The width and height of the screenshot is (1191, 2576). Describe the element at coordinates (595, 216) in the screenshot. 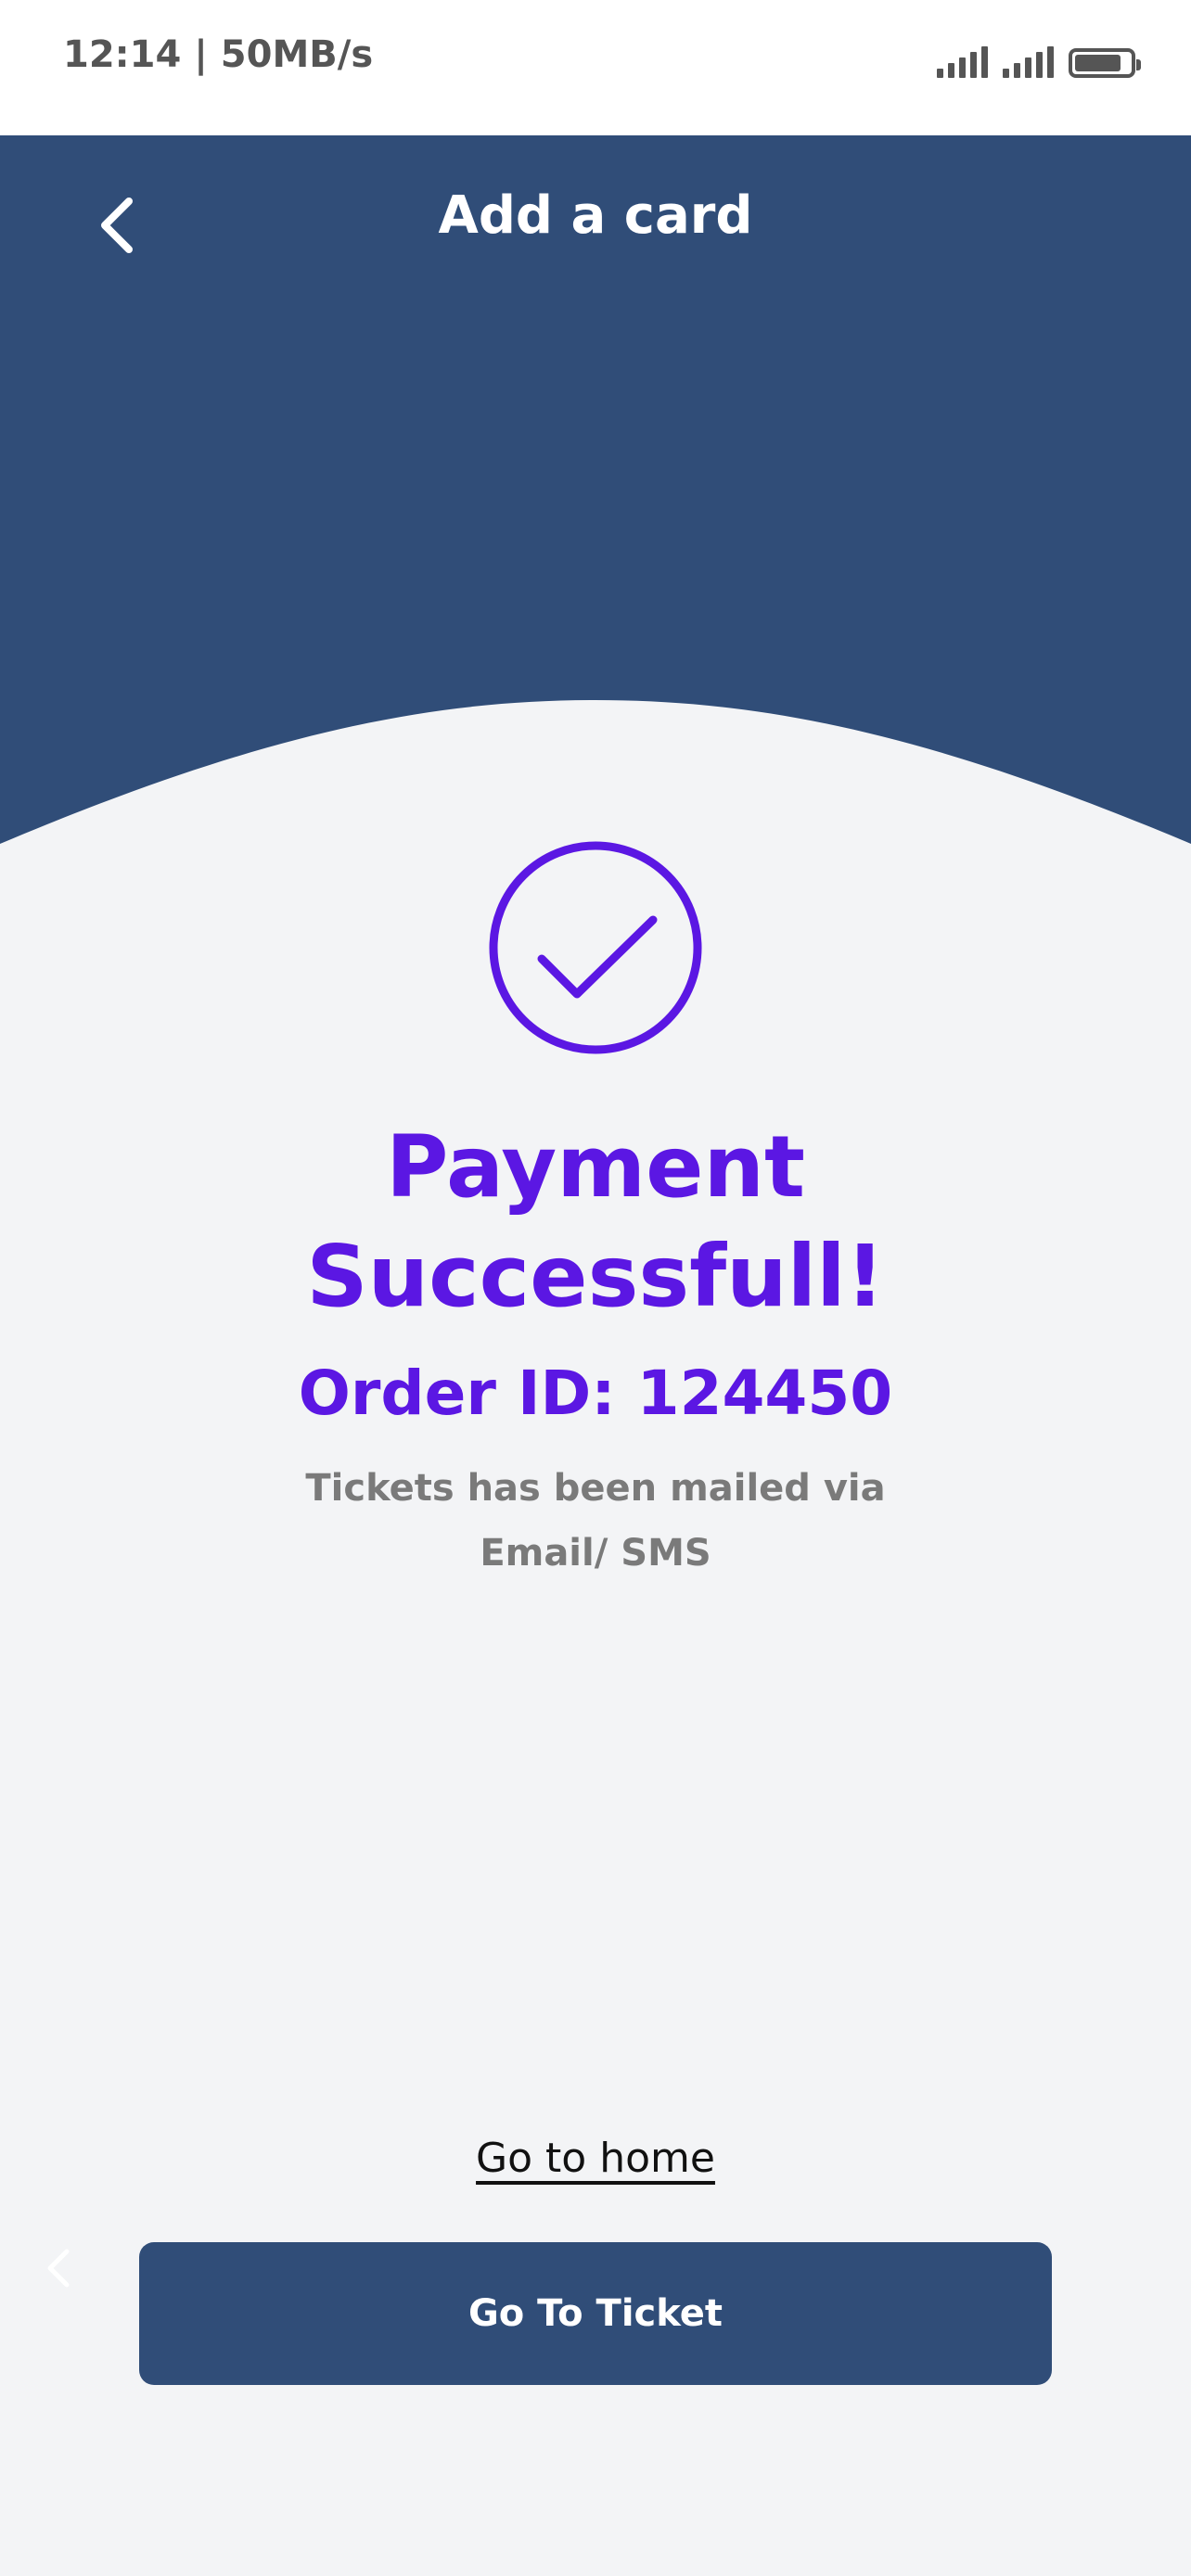

I see `page-title: Add a card` at that location.